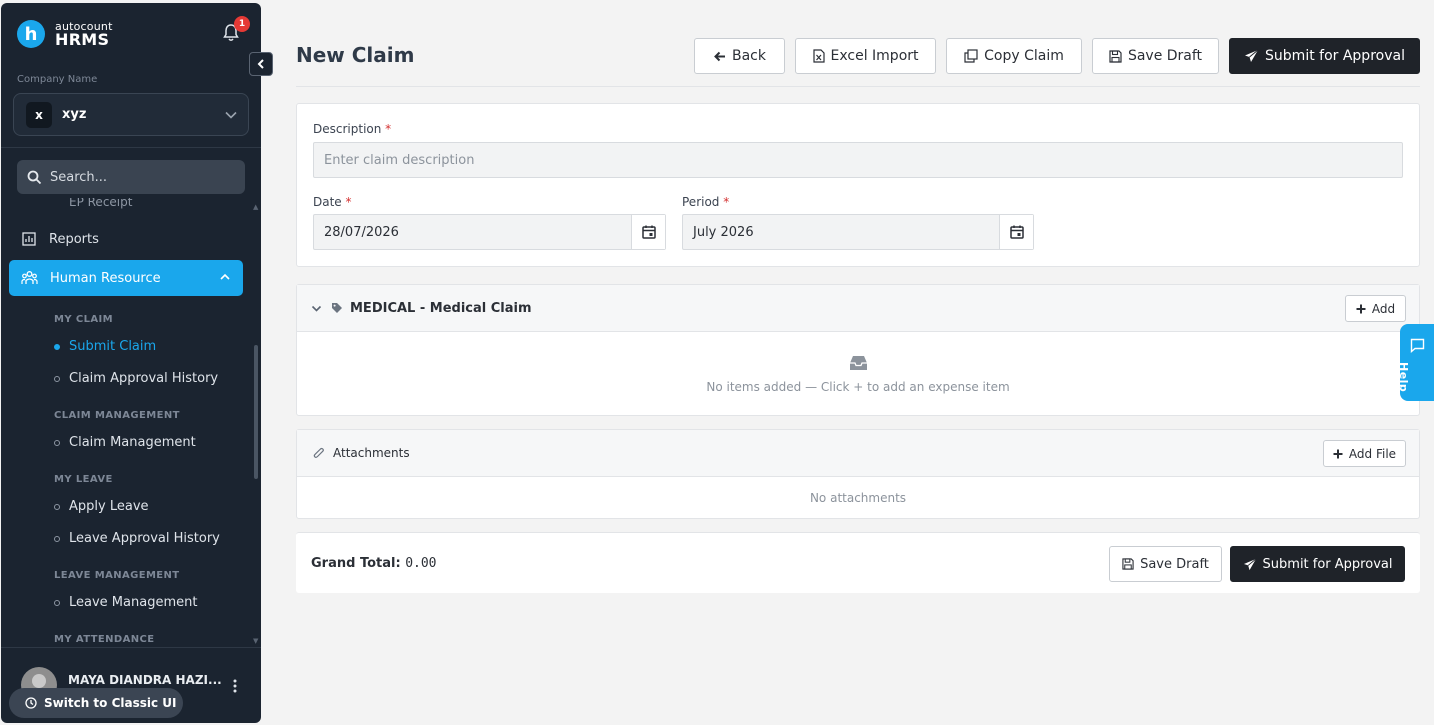 The image size is (1434, 725). Describe the element at coordinates (858, 232) in the screenshot. I see `period-input: July 2026` at that location.